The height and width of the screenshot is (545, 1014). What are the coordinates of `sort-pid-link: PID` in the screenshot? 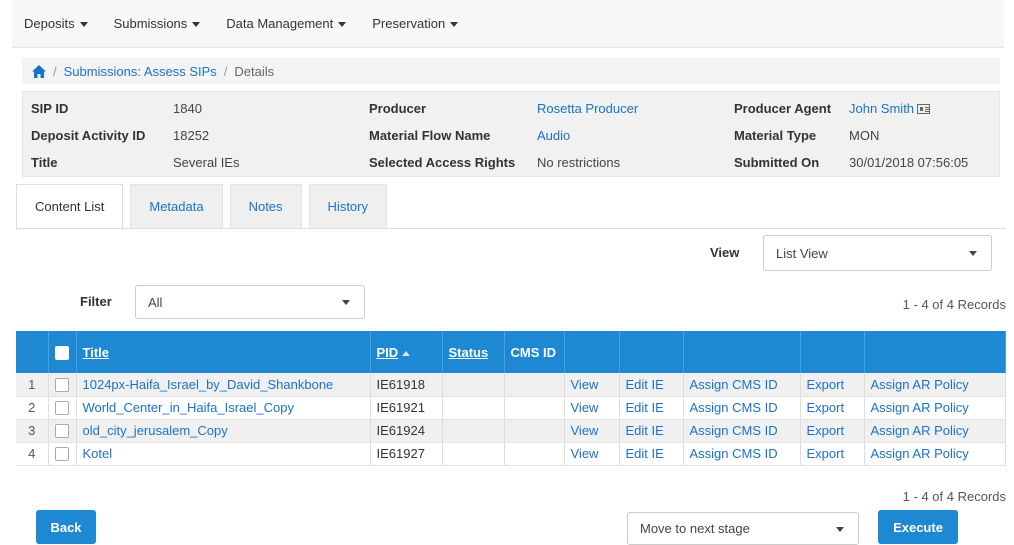 It's located at (388, 352).